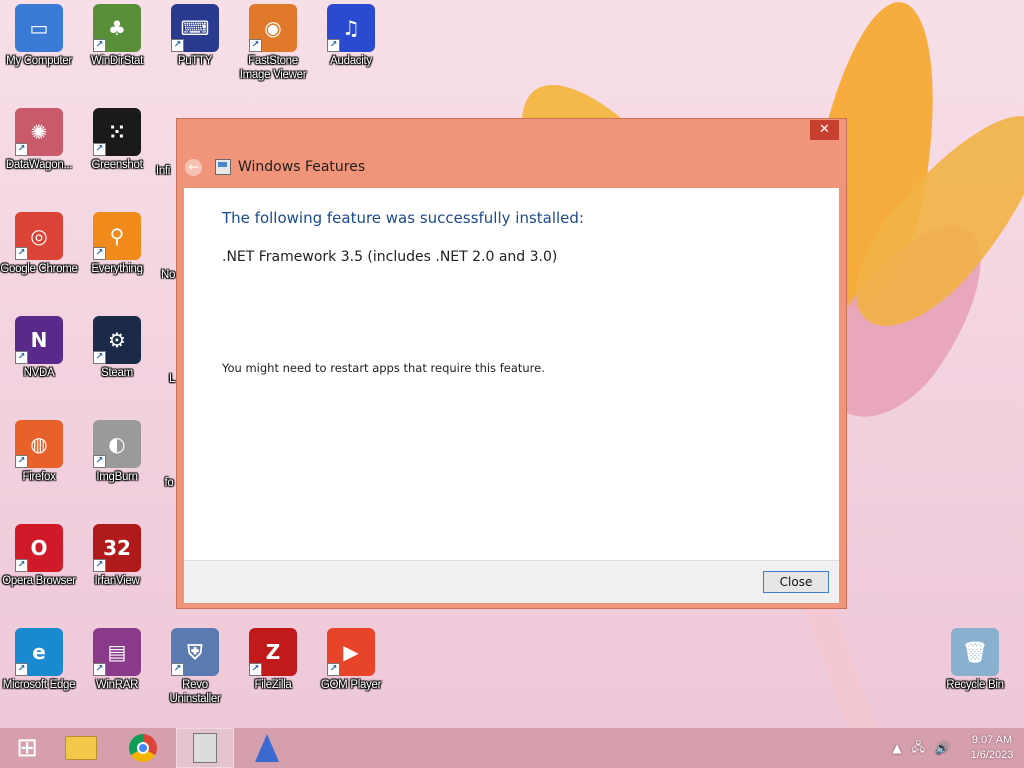 This screenshot has height=768, width=1024. What do you see at coordinates (896, 748) in the screenshot?
I see `show-hidden-icons-icon: ▲` at bounding box center [896, 748].